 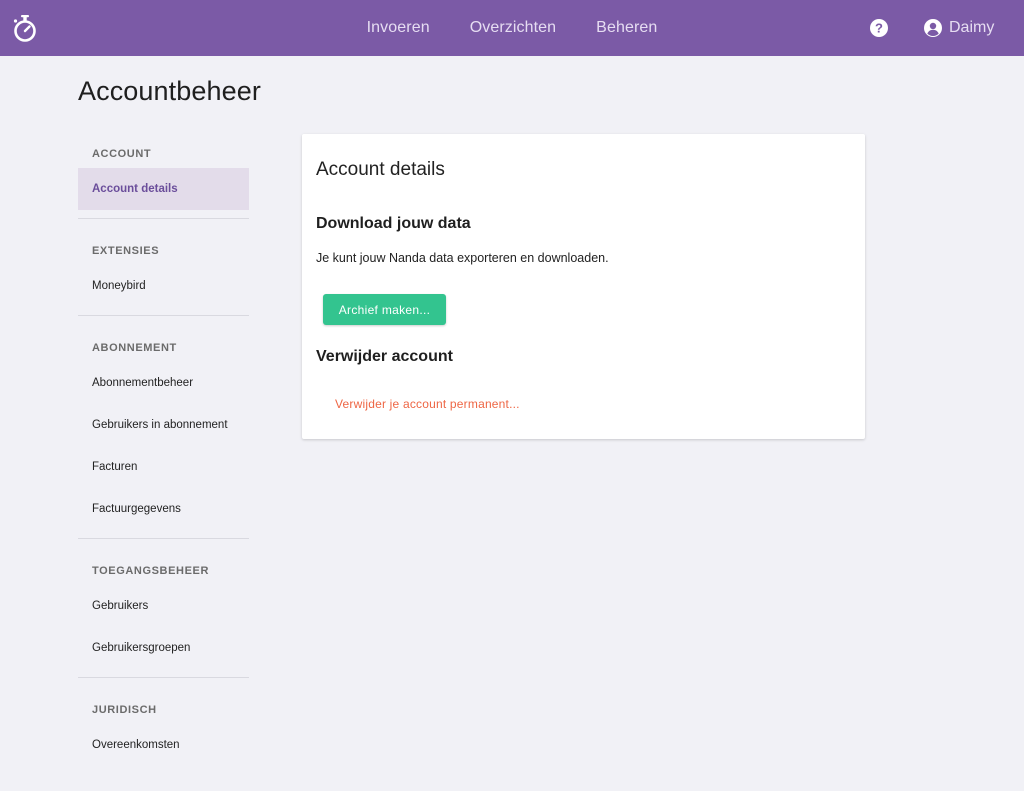 I want to click on help-circle-icon: ?, so click(x=879, y=28).